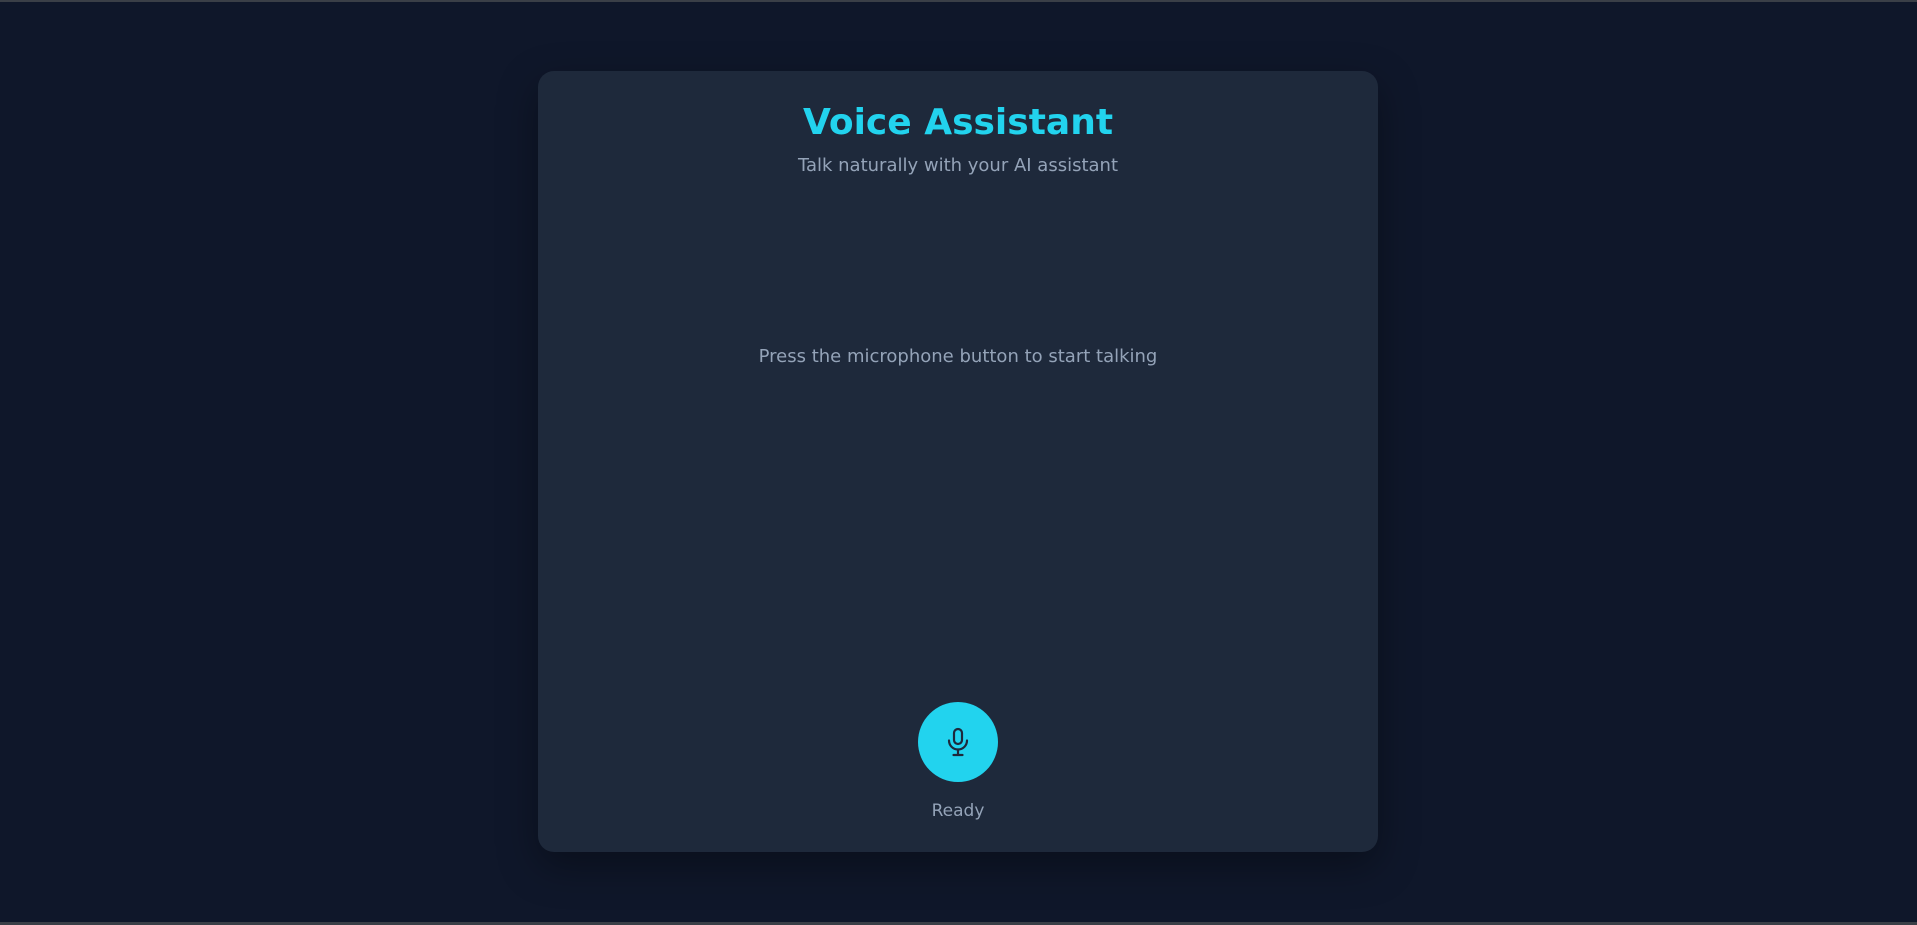 Image resolution: width=1917 pixels, height=925 pixels. Describe the element at coordinates (958, 1) in the screenshot. I see `window-top-border` at that location.